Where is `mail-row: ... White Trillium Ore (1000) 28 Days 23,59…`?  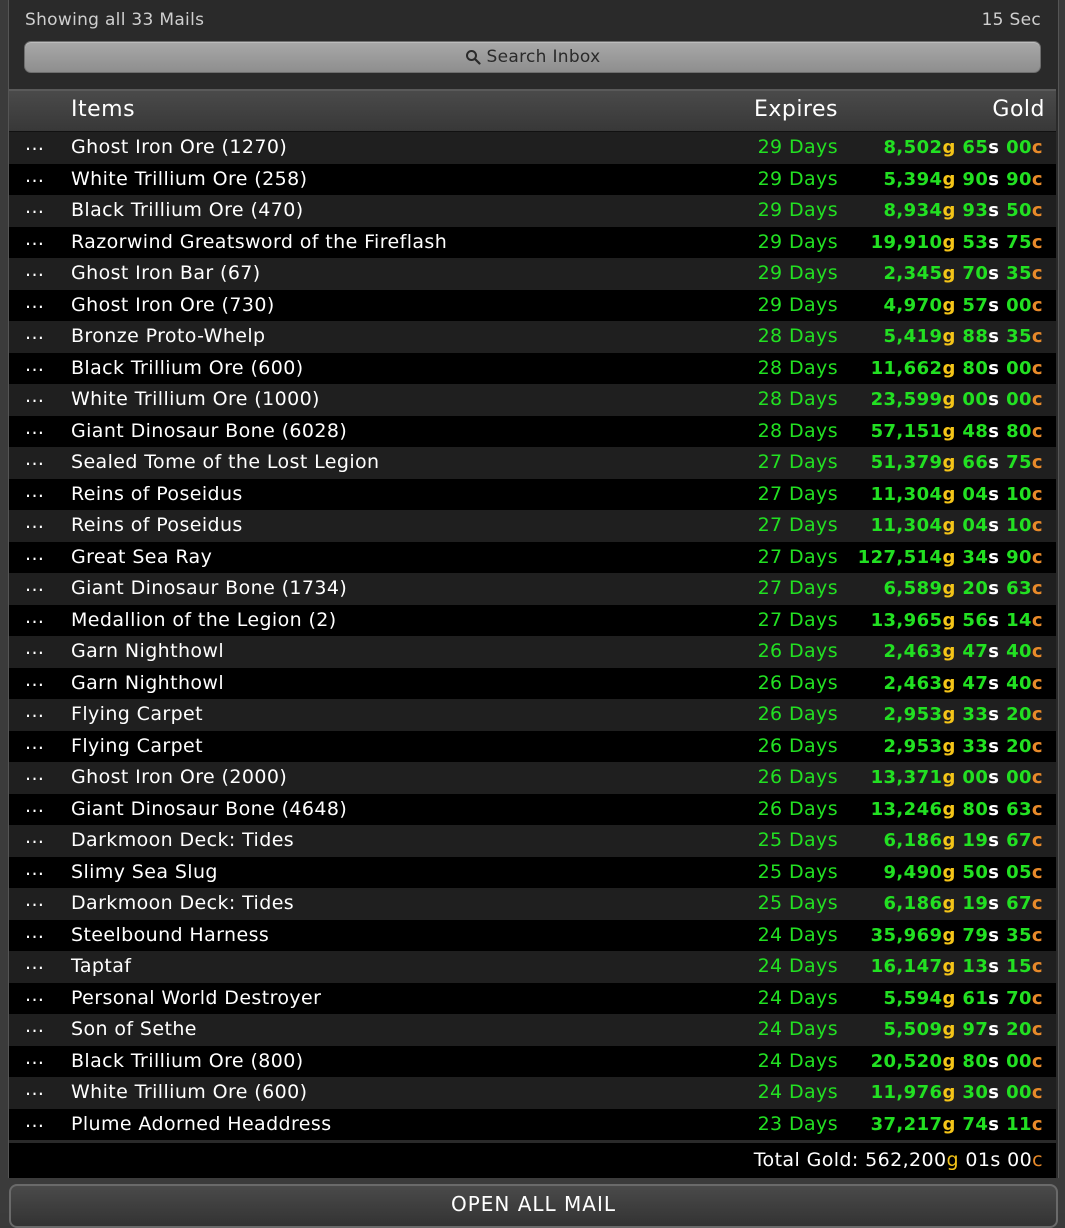 mail-row: ... White Trillium Ore (1000) 28 Days 23,59… is located at coordinates (532, 400).